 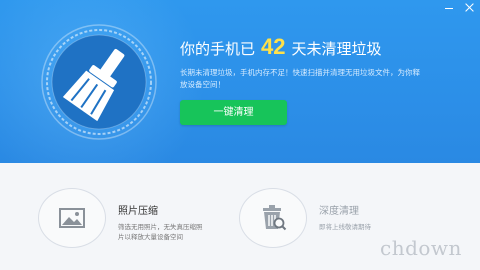 I want to click on window-controls, so click(x=459, y=8).